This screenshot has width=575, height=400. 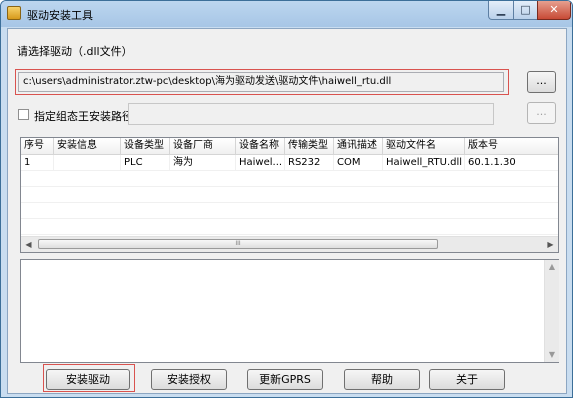 I want to click on maximize-button: □, so click(x=525, y=10).